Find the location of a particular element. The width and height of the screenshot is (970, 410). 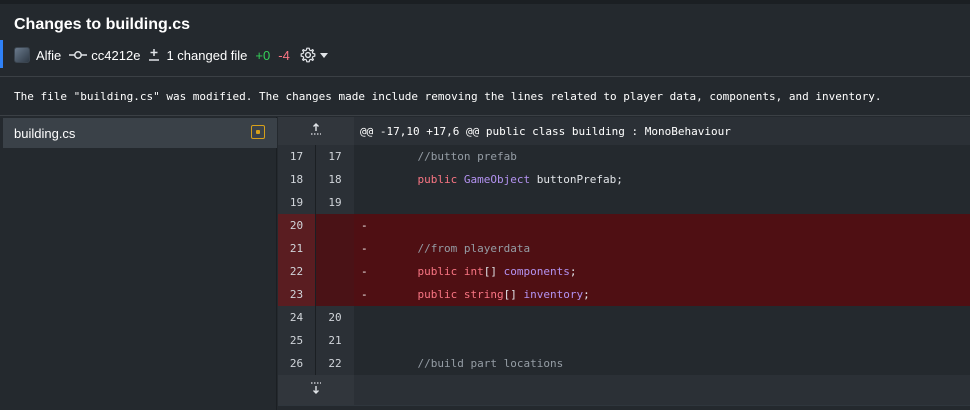

author-name: Alfie is located at coordinates (48, 55).